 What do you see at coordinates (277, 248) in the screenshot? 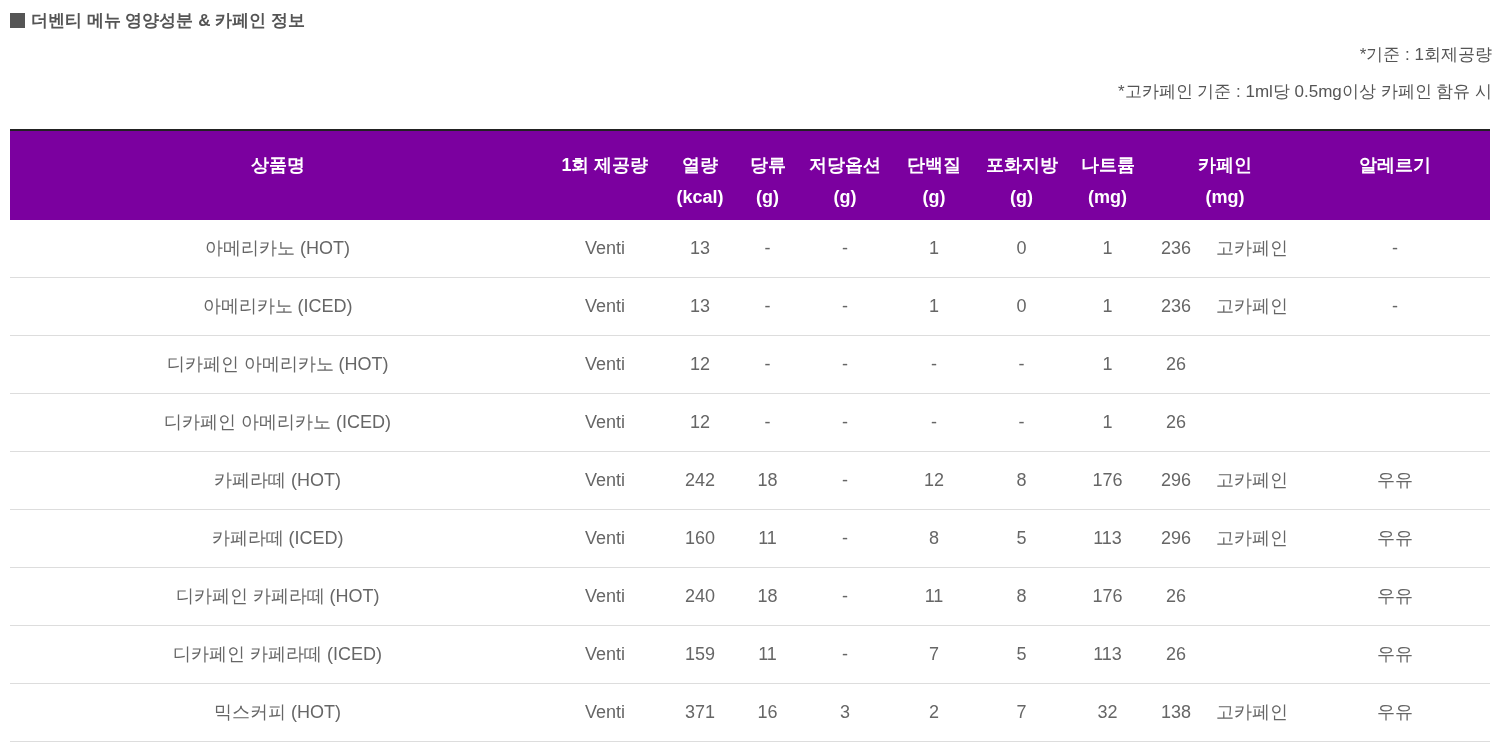
I see `table-cell: 아메리카노 (HOT)` at bounding box center [277, 248].